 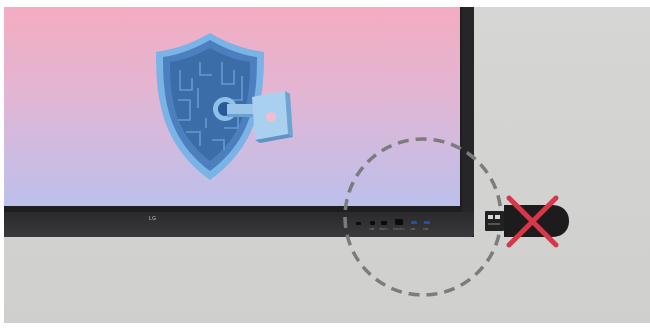 I want to click on dashed-magnifier-circle, so click(x=423, y=217).